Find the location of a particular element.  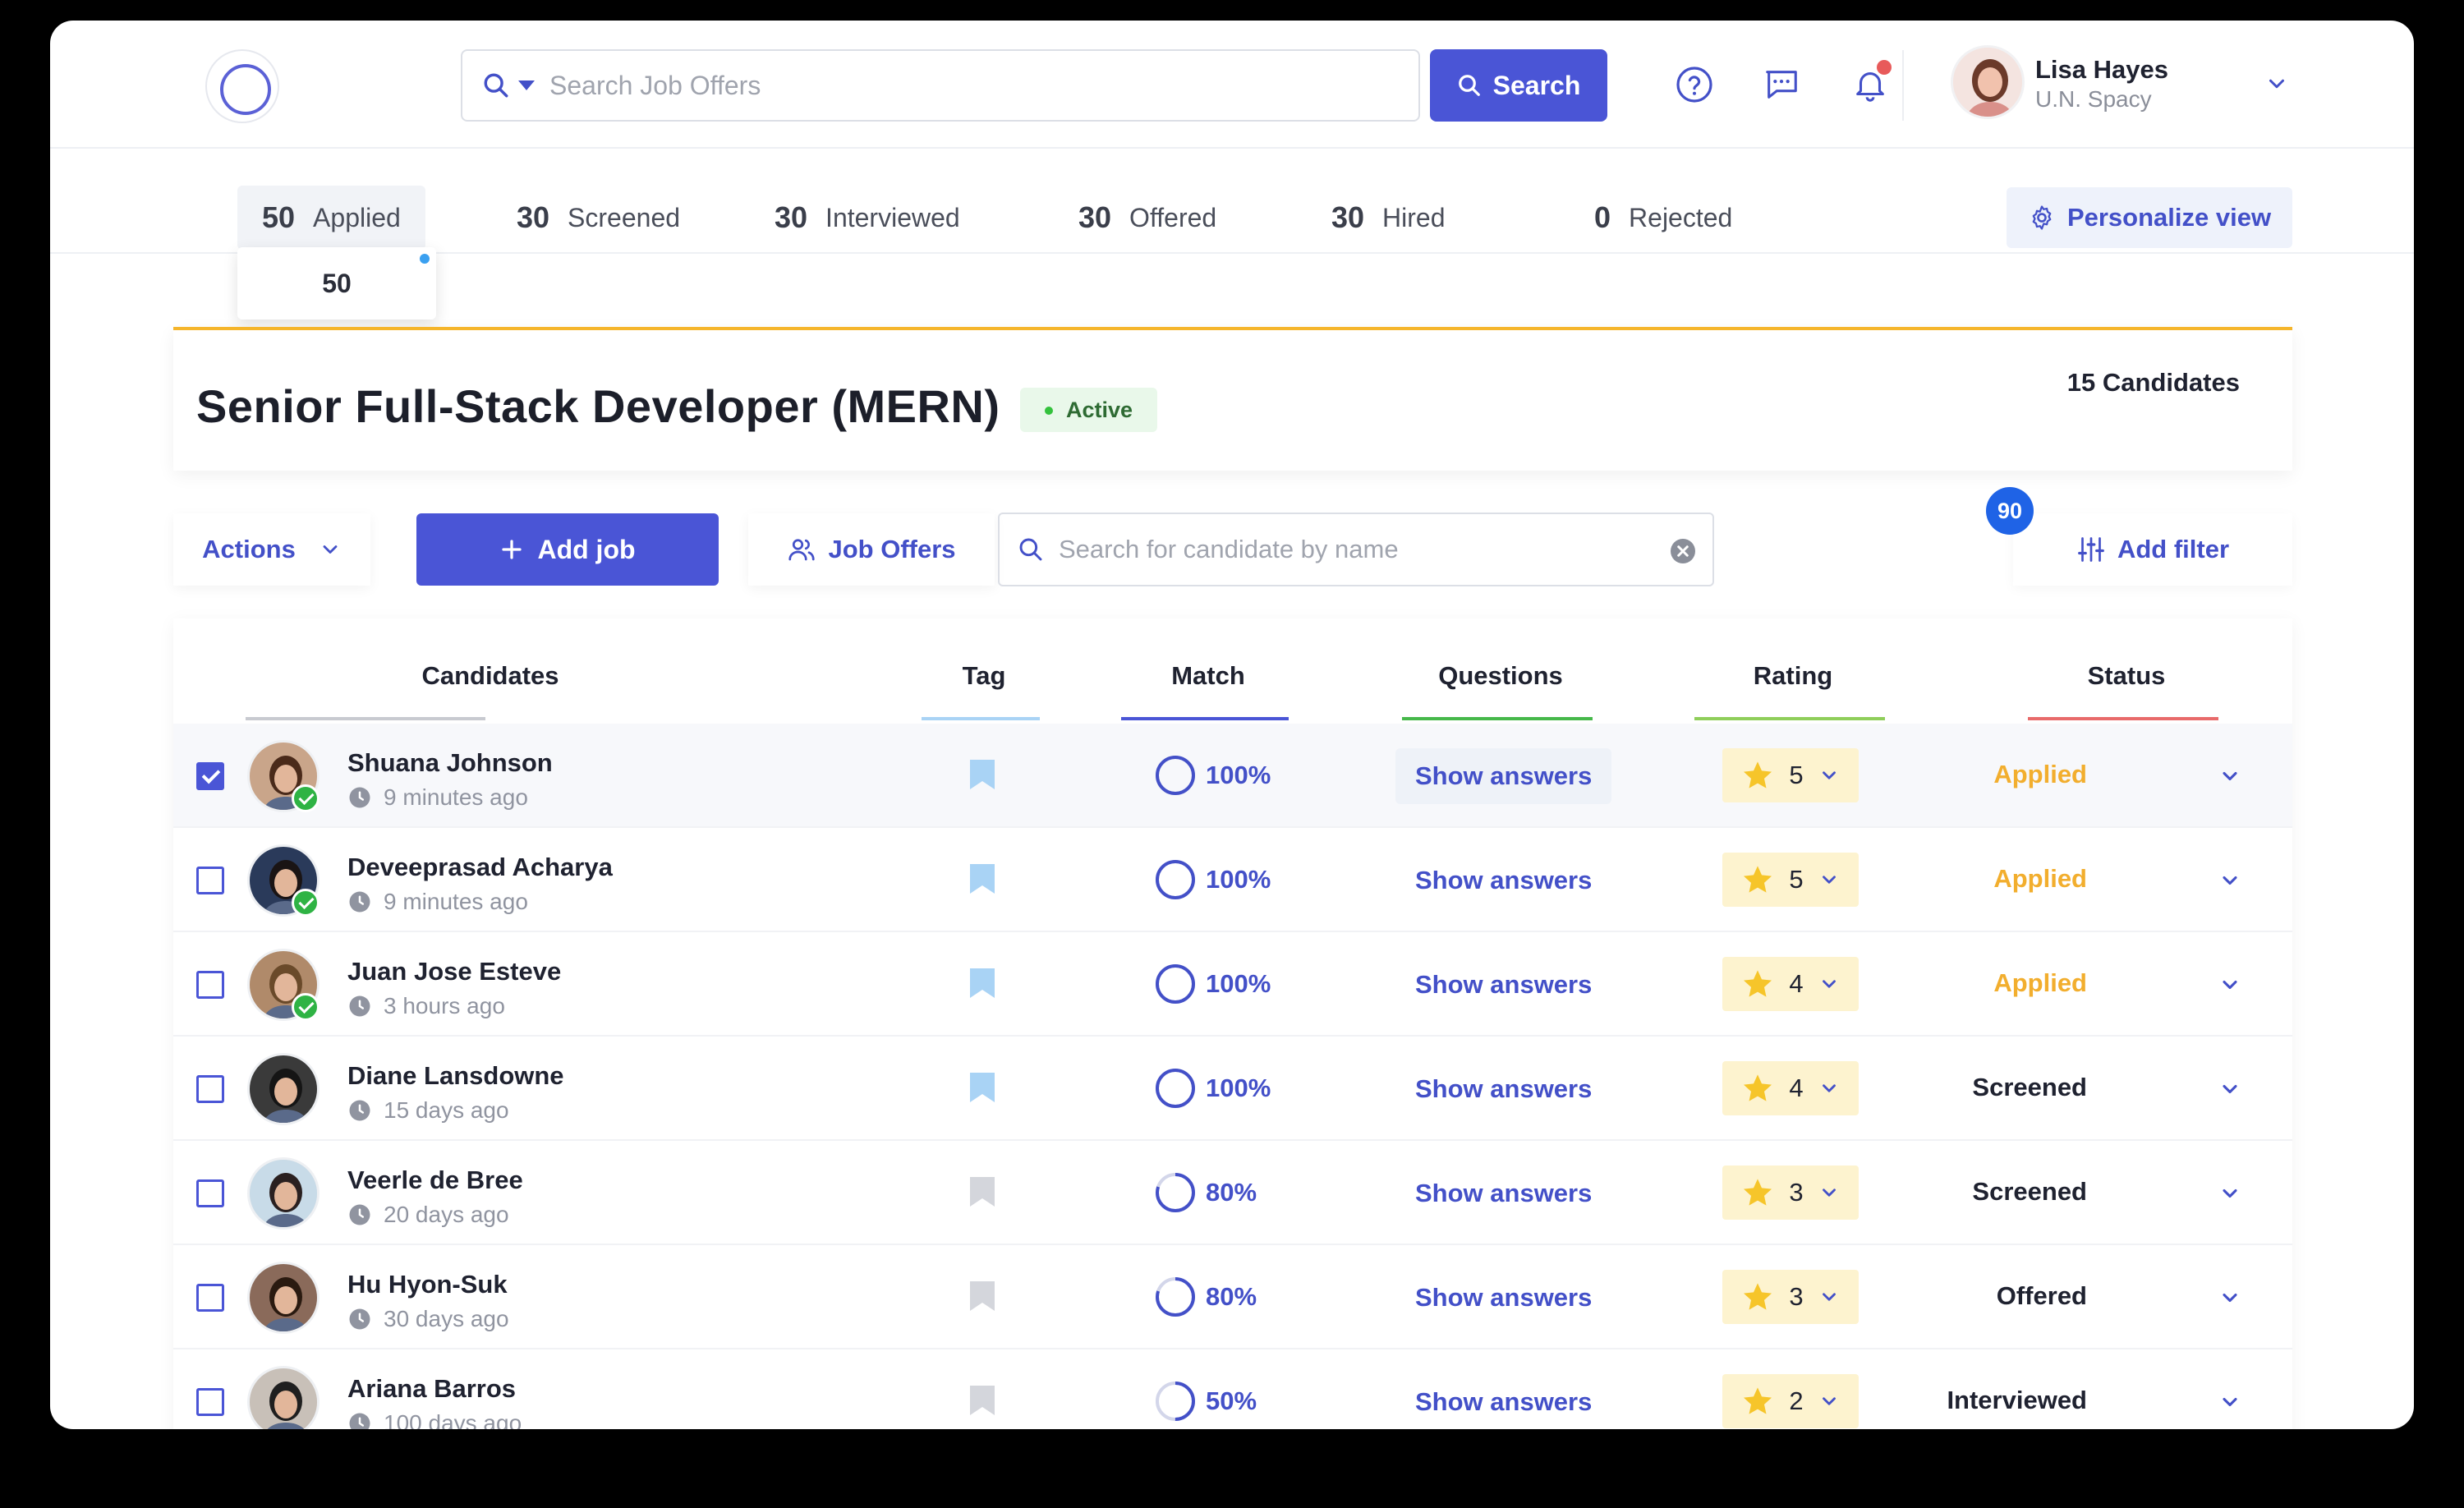

candidate-search-bar is located at coordinates (1356, 549).